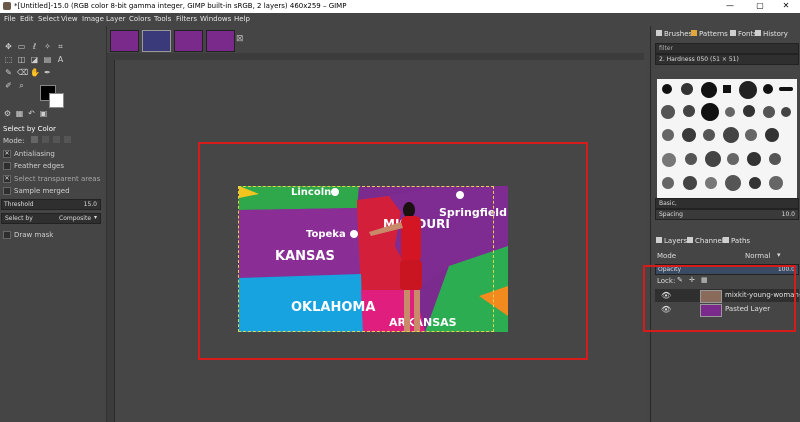 This screenshot has height=422, width=800. Describe the element at coordinates (162, 19) in the screenshot. I see `menu-tools: Tools` at that location.